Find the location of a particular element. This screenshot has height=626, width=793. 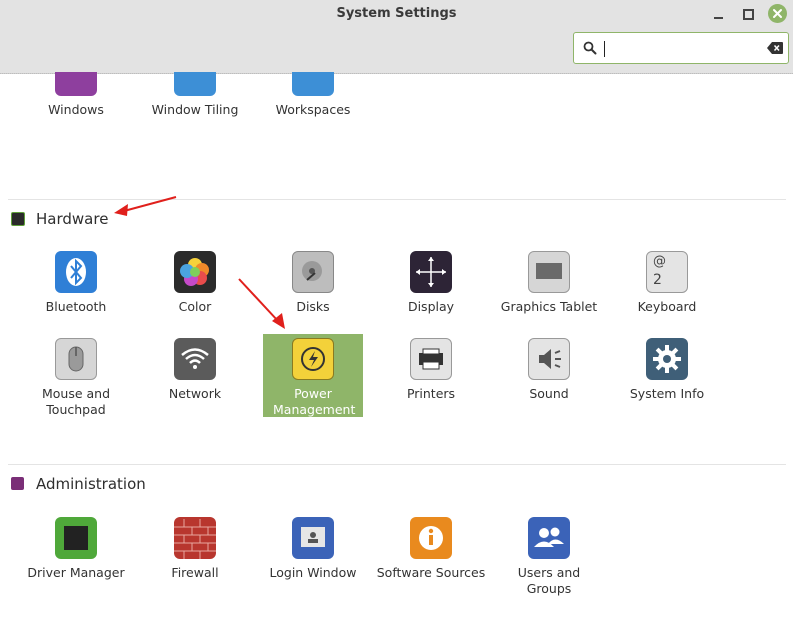

windows-icon is located at coordinates (76, 84).